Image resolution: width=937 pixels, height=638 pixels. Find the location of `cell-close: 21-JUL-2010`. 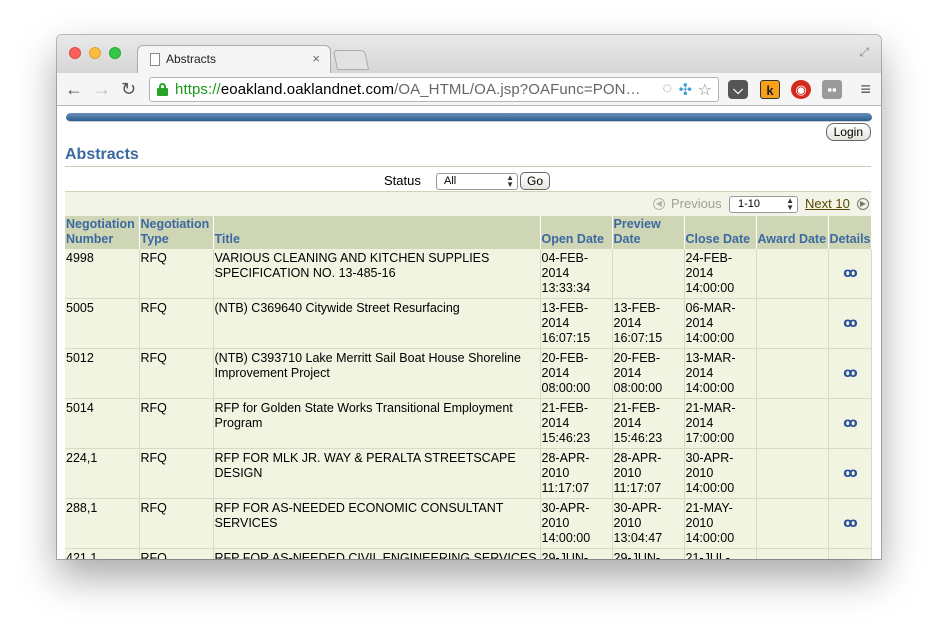

cell-close: 21-JUL-2010 is located at coordinates (720, 553).